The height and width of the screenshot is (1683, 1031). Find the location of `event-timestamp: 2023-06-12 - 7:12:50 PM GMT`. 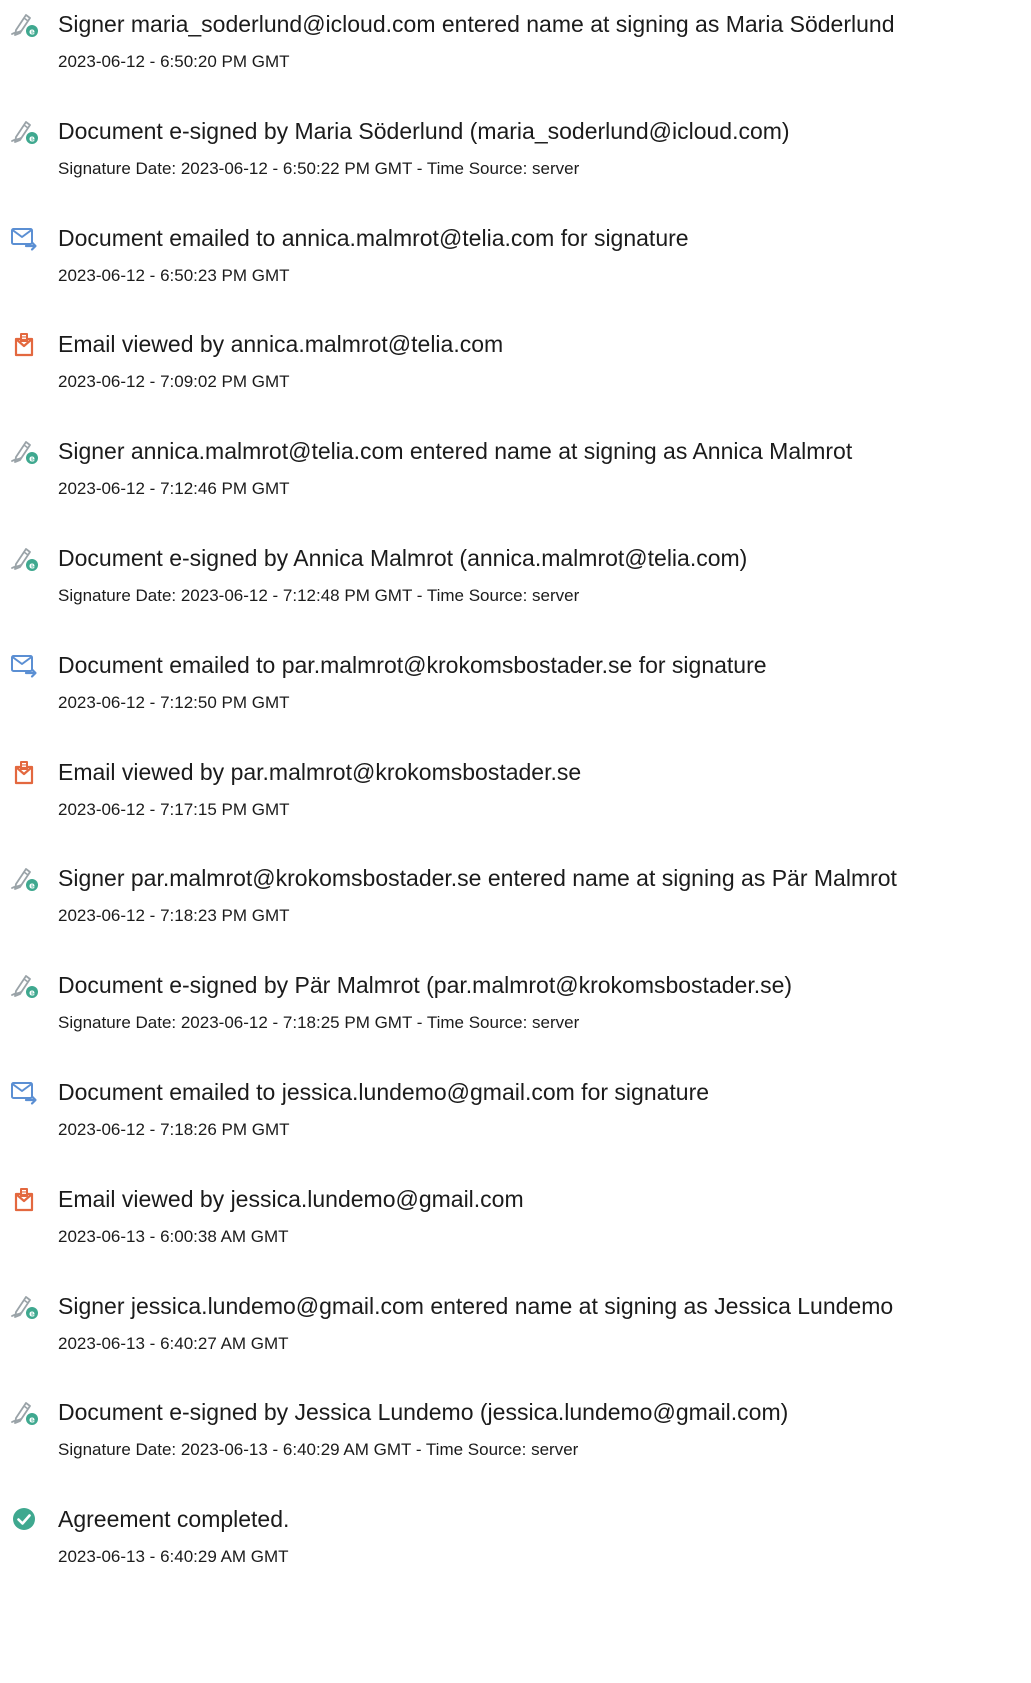

event-timestamp: 2023-06-12 - 7:12:50 PM GMT is located at coordinates (174, 702).